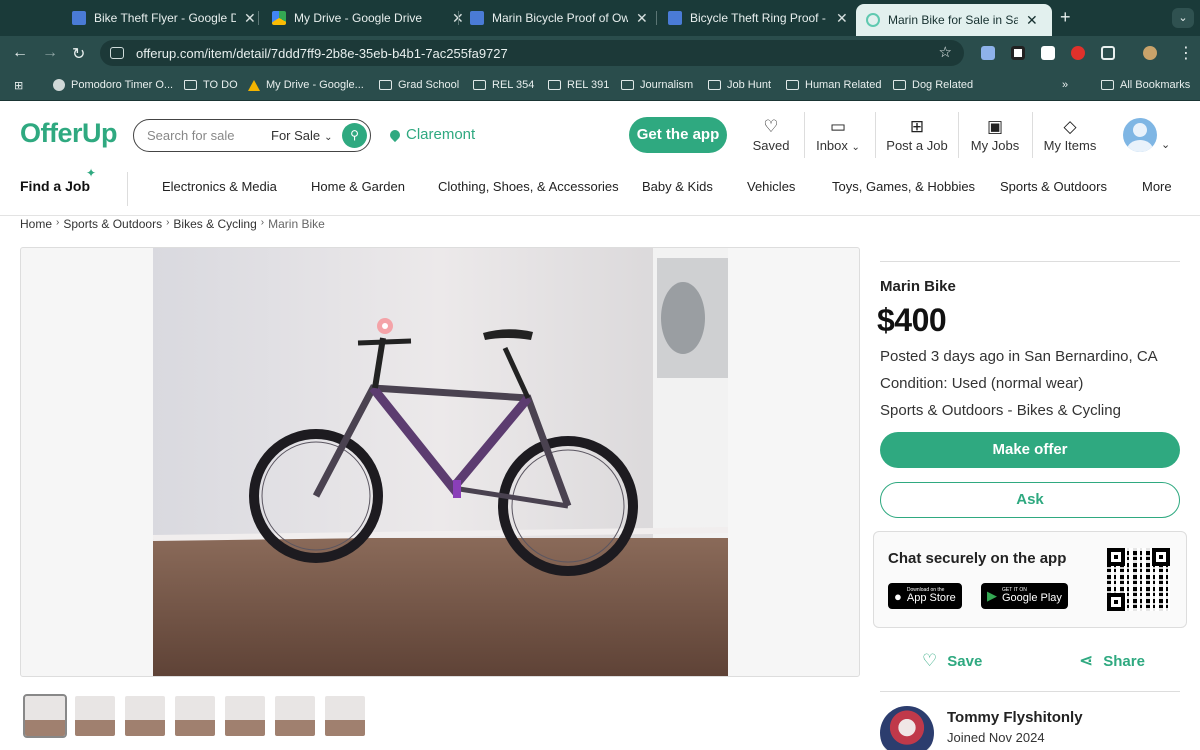 Image resolution: width=1200 pixels, height=750 pixels. Describe the element at coordinates (1108, 53) in the screenshot. I see `extensions-puzzle-icon` at that location.